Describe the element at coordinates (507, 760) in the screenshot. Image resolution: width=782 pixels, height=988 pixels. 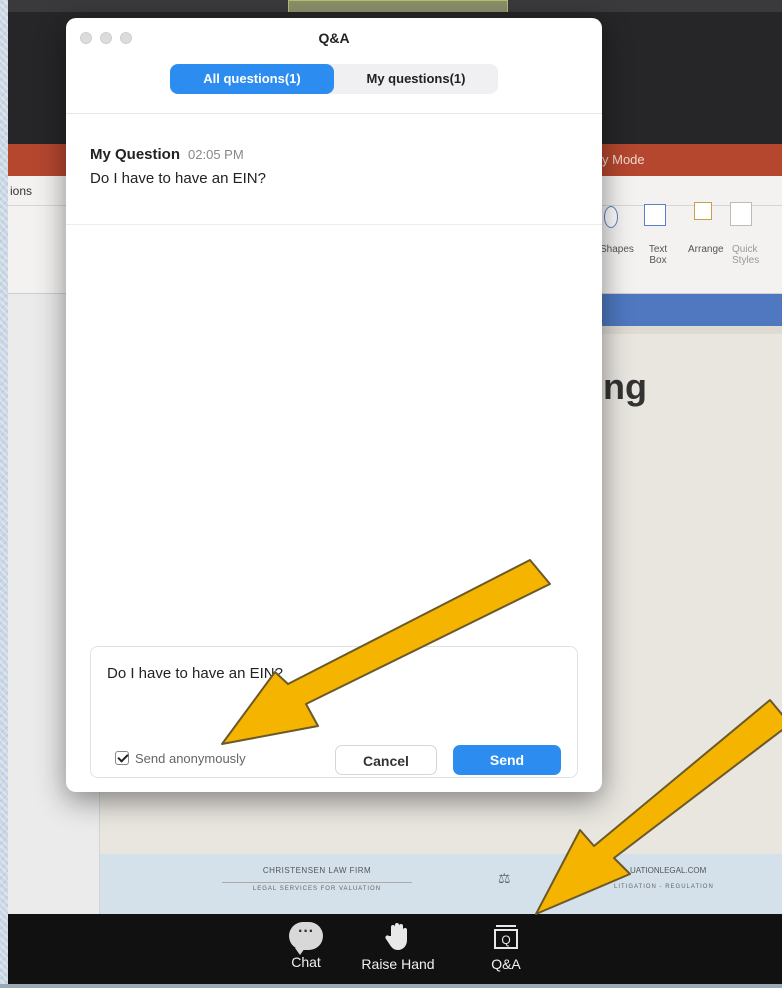
I see `send-button: Send` at that location.